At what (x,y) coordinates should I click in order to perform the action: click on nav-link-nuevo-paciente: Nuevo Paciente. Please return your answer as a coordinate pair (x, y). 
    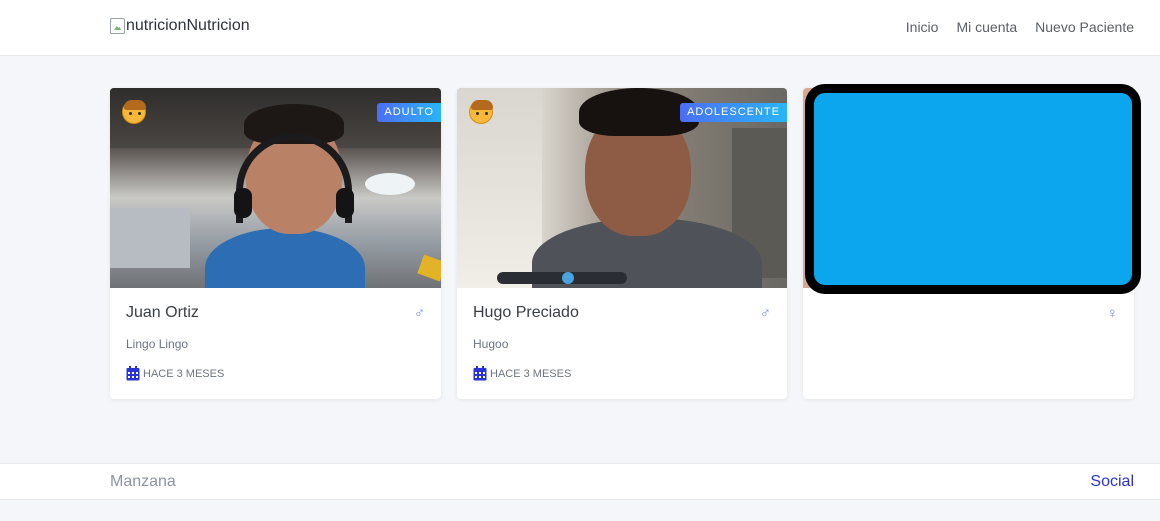
    Looking at the image, I should click on (1084, 27).